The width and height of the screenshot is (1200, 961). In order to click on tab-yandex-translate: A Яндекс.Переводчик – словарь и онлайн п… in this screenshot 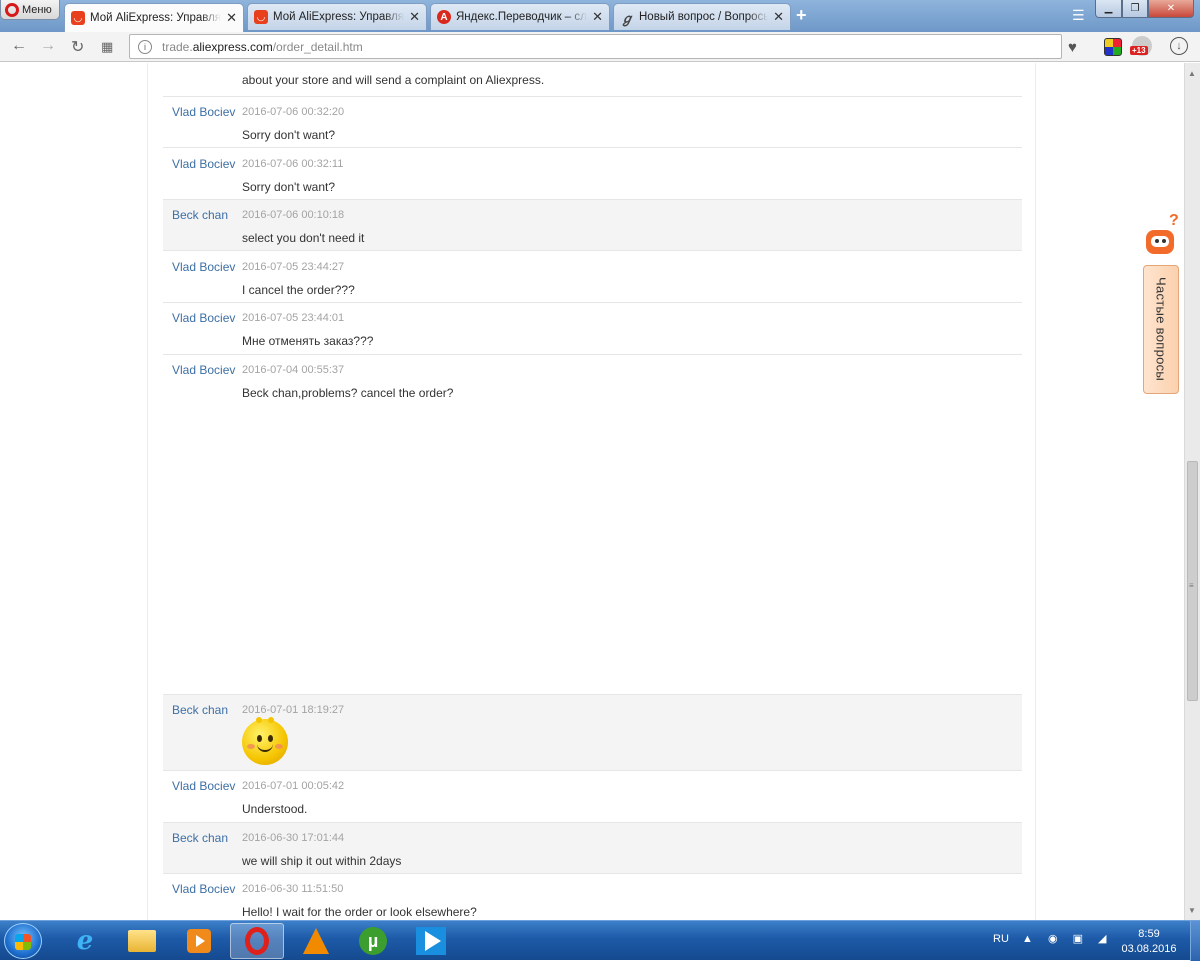, I will do `click(520, 16)`.